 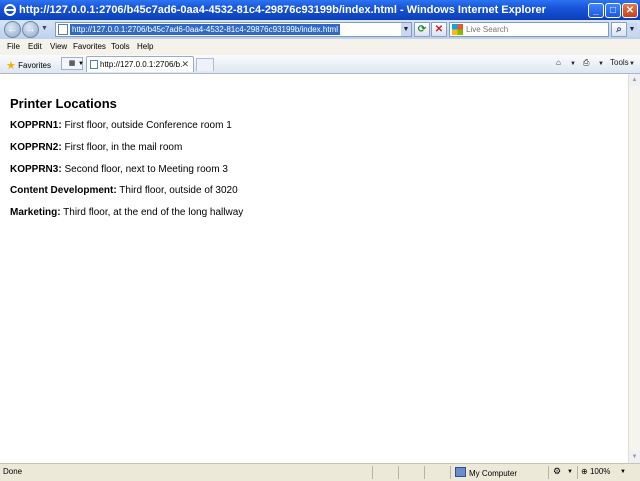 I want to click on back-arrow-icon: ←, so click(x=12, y=29).